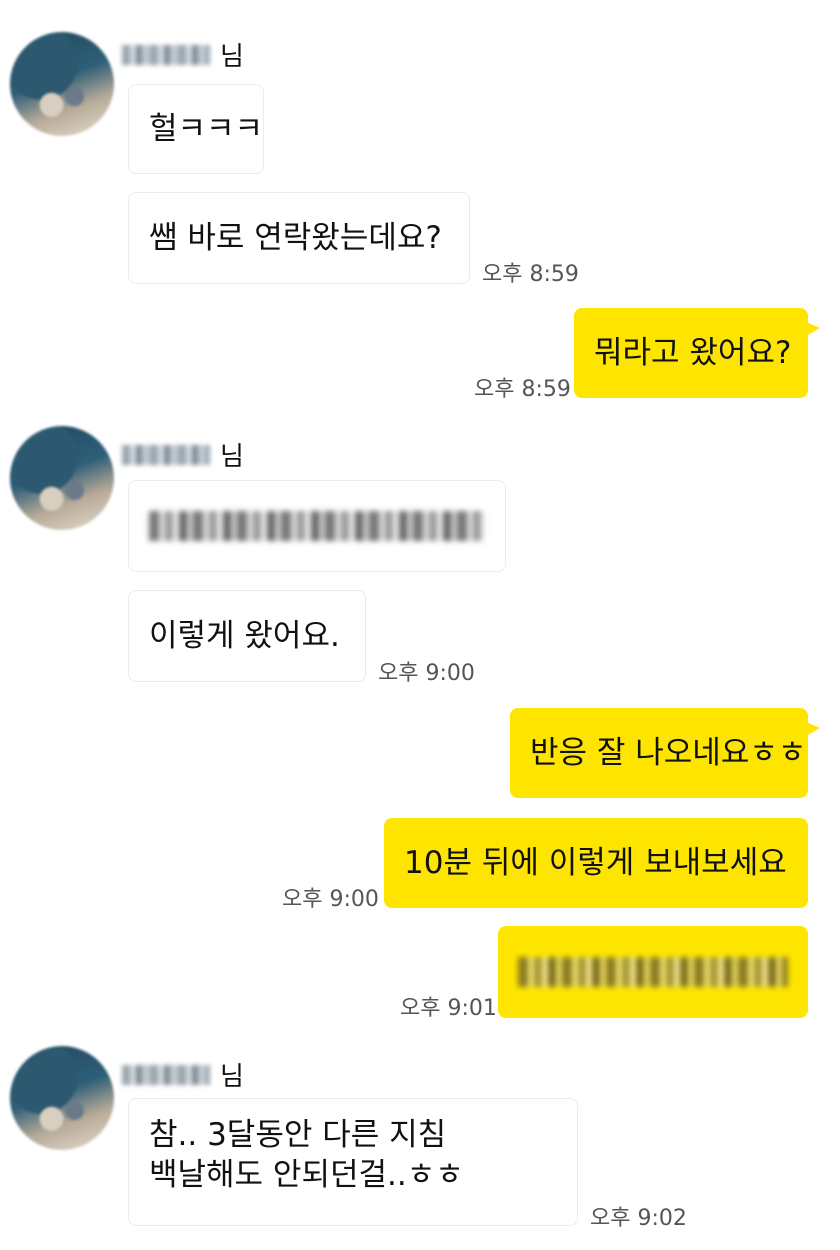 This screenshot has width=840, height=1250. What do you see at coordinates (638, 1218) in the screenshot?
I see `message-time: 오후 9:02` at bounding box center [638, 1218].